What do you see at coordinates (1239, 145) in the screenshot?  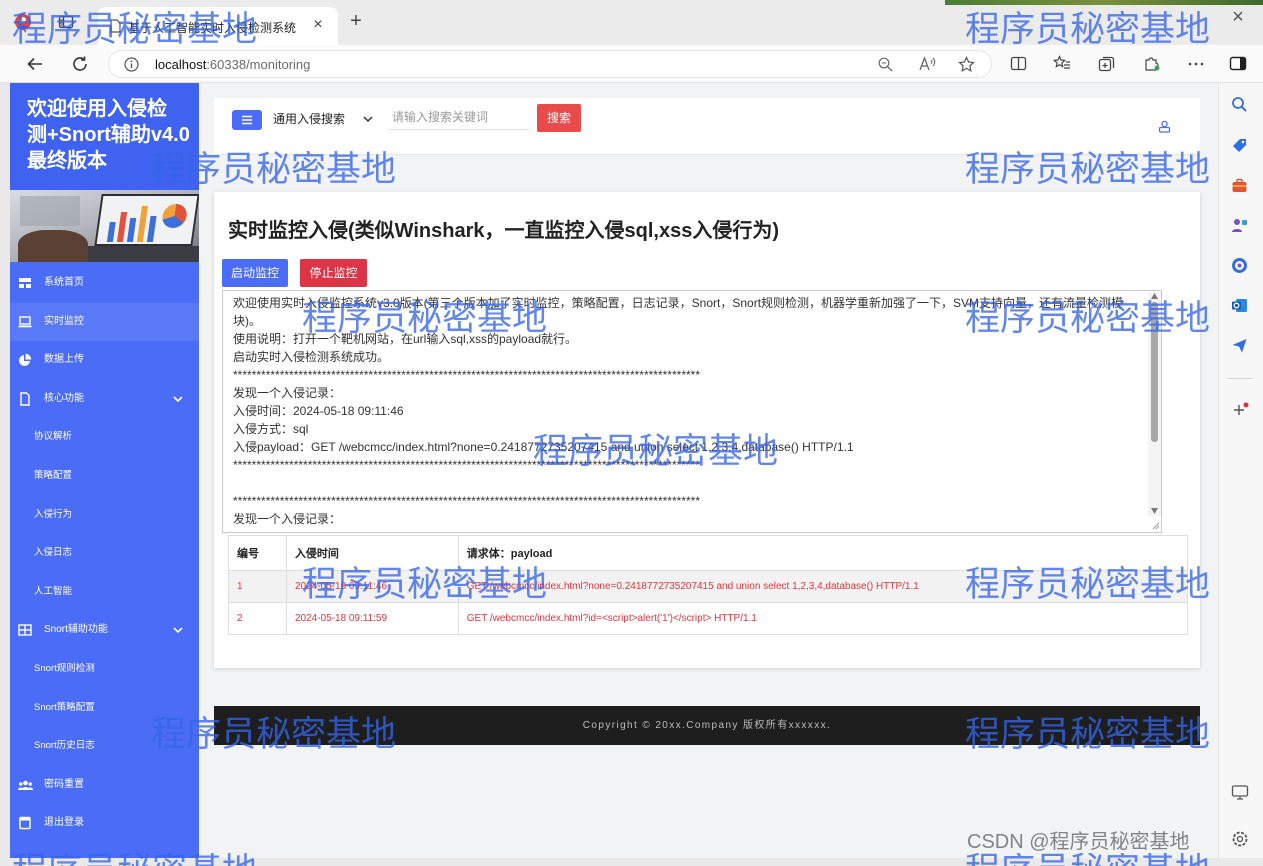 I see `shopping-tag-icon` at bounding box center [1239, 145].